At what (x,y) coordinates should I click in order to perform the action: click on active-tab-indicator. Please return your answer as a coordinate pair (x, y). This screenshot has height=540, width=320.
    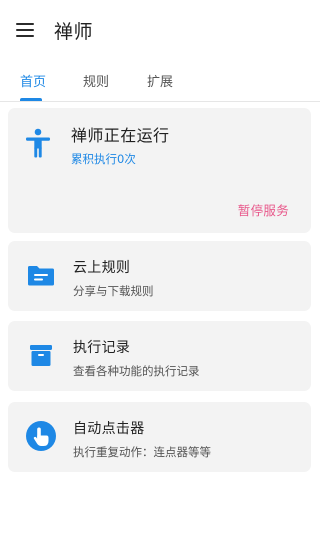
    Looking at the image, I should click on (31, 99).